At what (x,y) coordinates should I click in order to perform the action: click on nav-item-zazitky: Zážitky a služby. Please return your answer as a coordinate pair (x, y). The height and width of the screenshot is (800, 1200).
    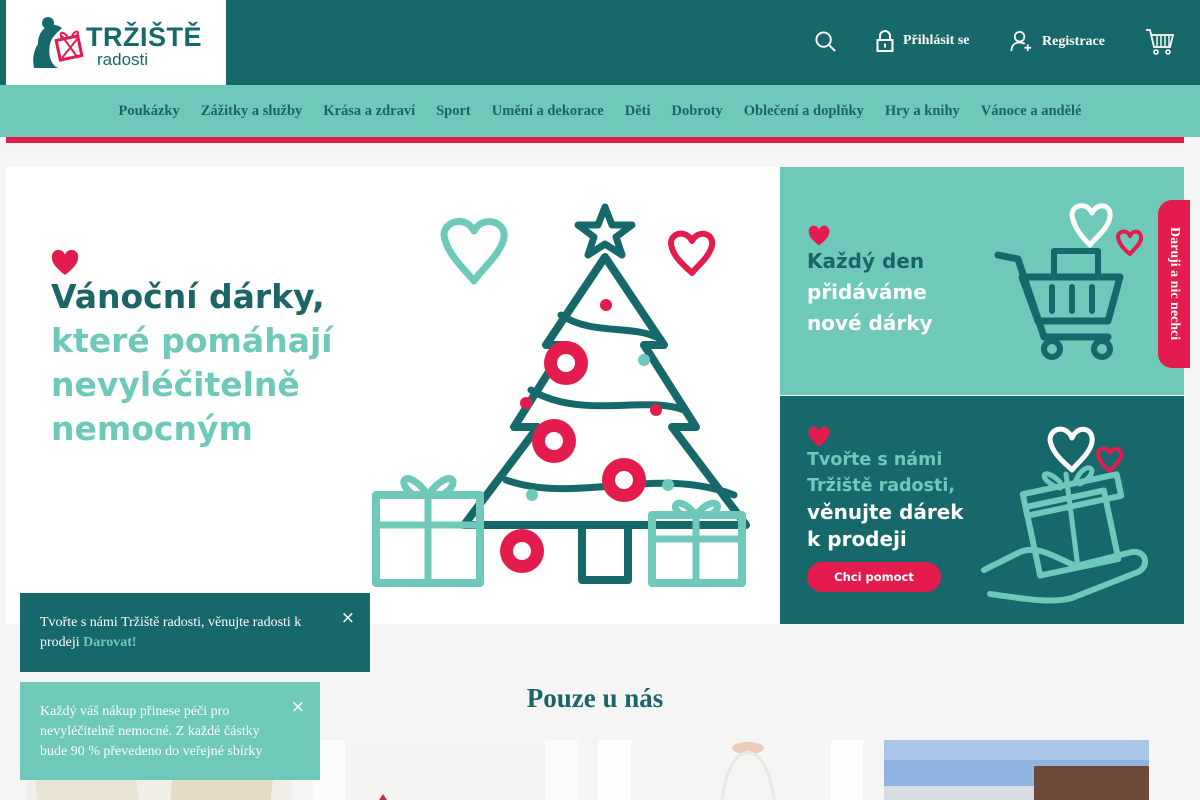
    Looking at the image, I should click on (252, 111).